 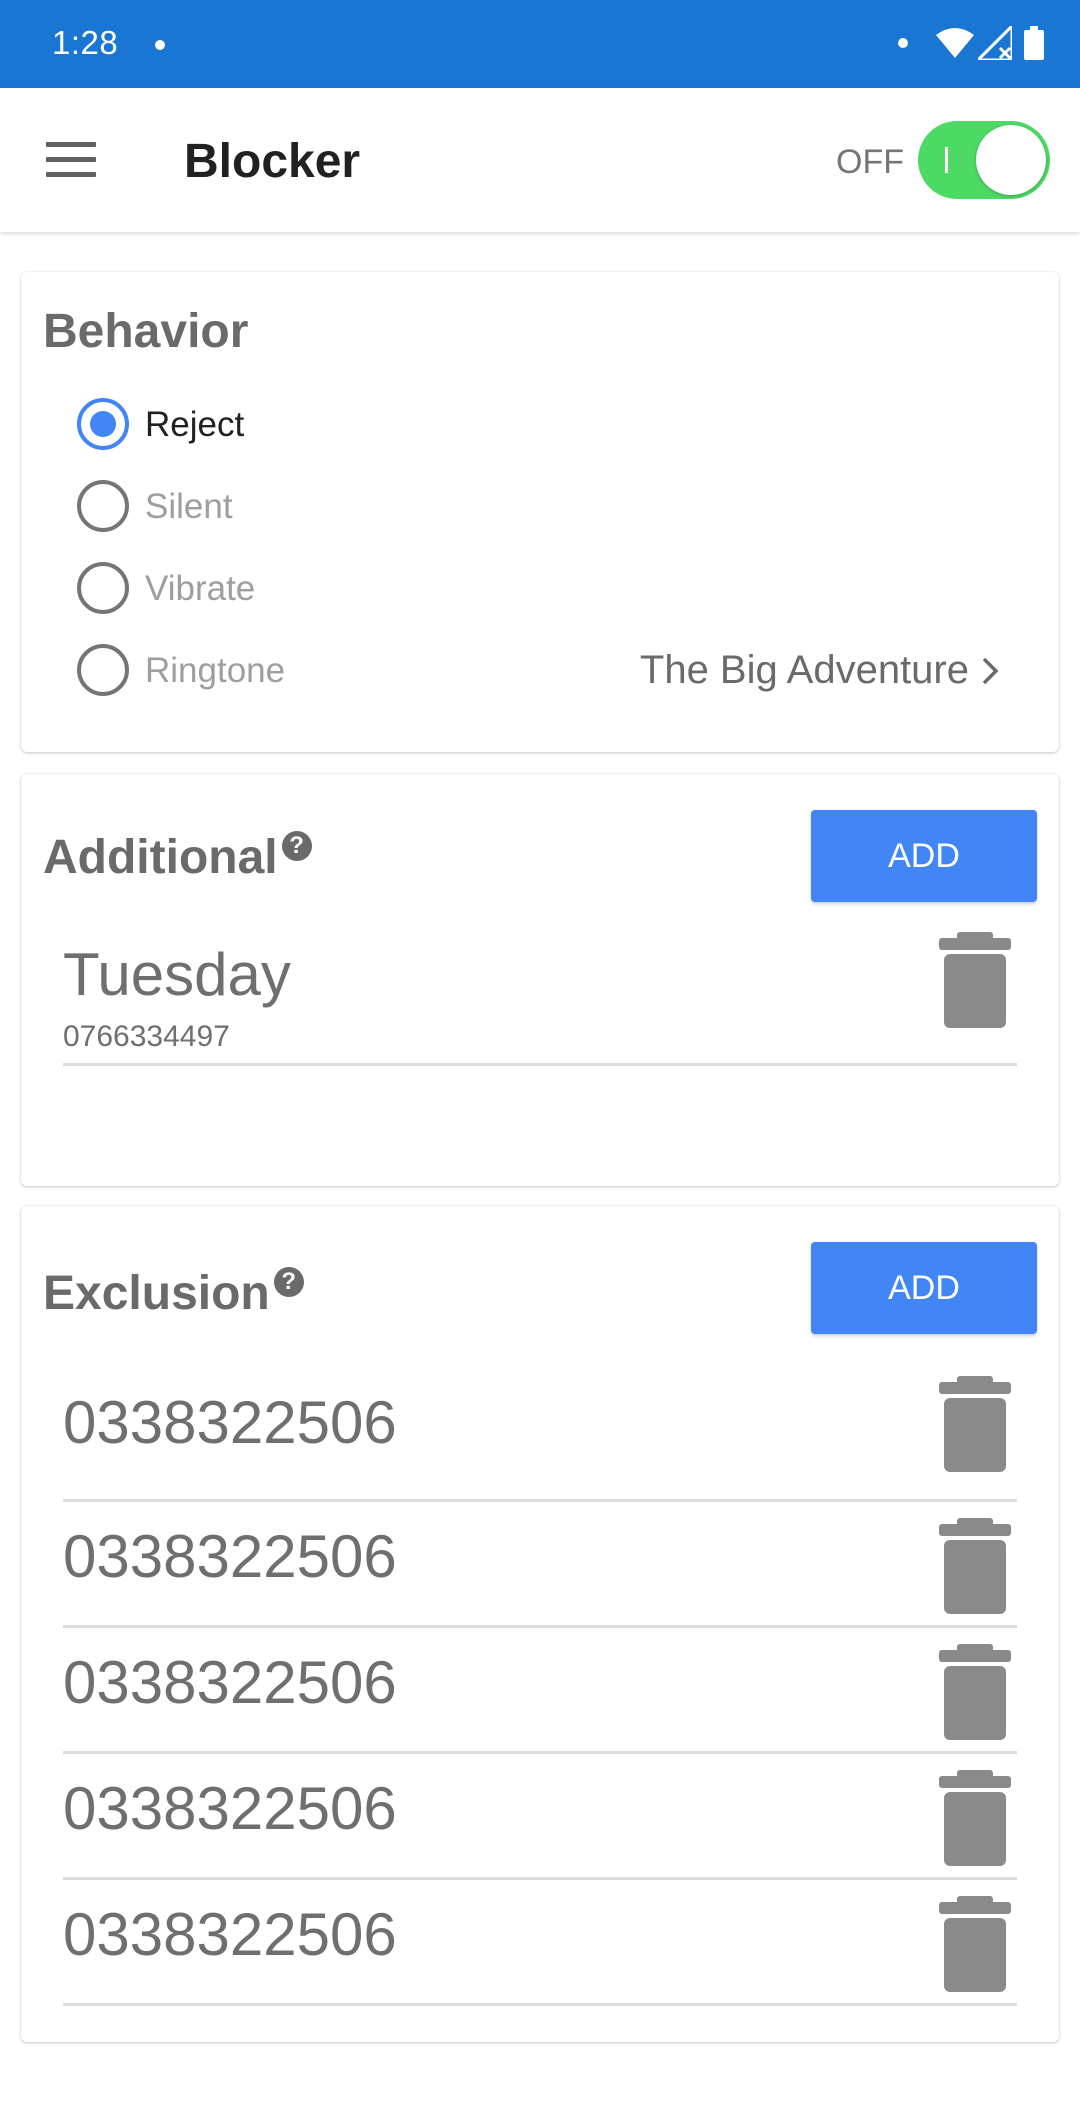 What do you see at coordinates (71, 160) in the screenshot?
I see `menu-icon` at bounding box center [71, 160].